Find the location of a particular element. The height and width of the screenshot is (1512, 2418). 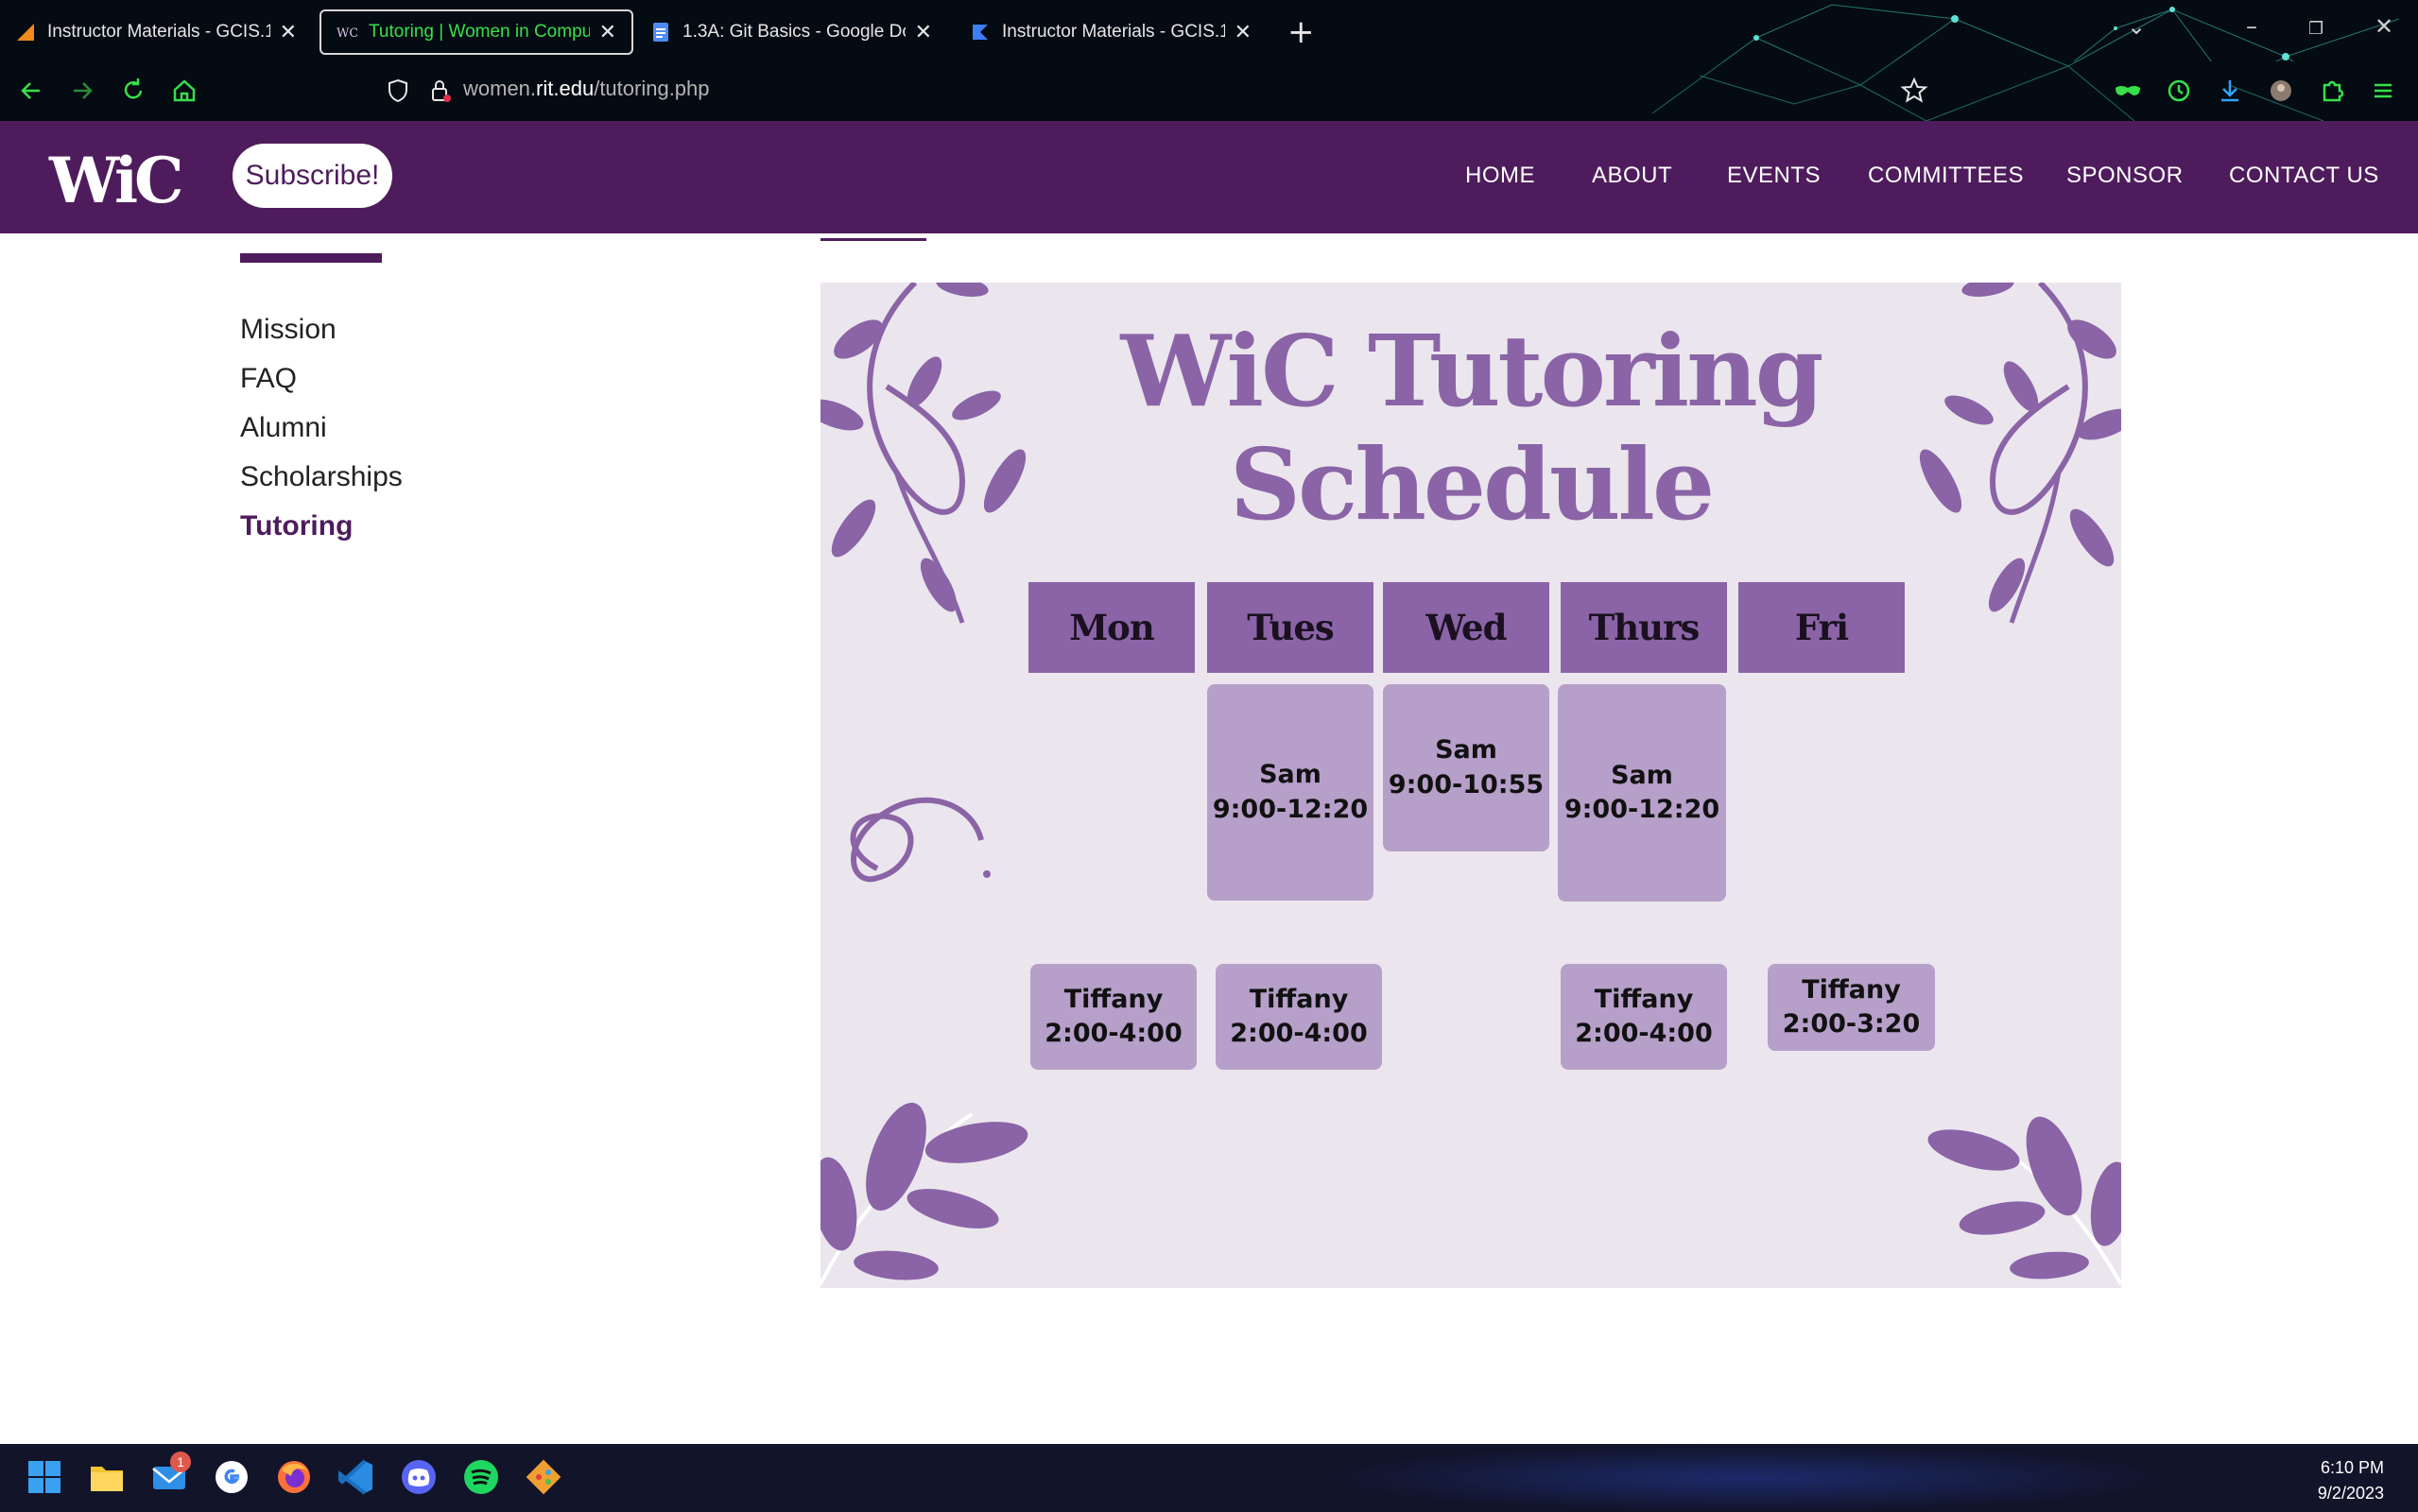

extension-mask-icon is located at coordinates (2128, 91).